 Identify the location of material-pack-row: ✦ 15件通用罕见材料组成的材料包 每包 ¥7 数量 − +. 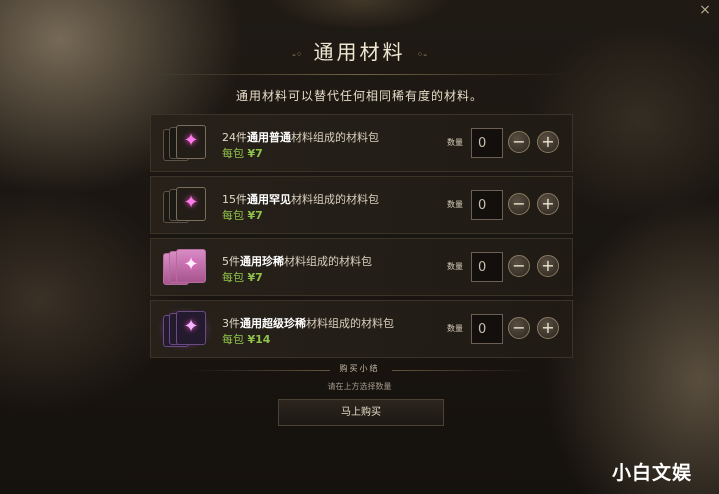
(361, 205).